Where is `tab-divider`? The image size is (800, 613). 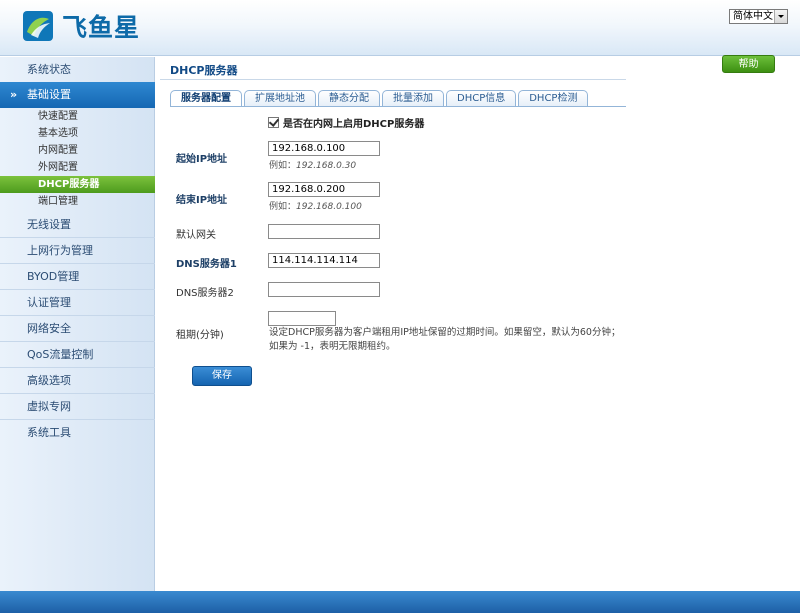
tab-divider is located at coordinates (398, 106).